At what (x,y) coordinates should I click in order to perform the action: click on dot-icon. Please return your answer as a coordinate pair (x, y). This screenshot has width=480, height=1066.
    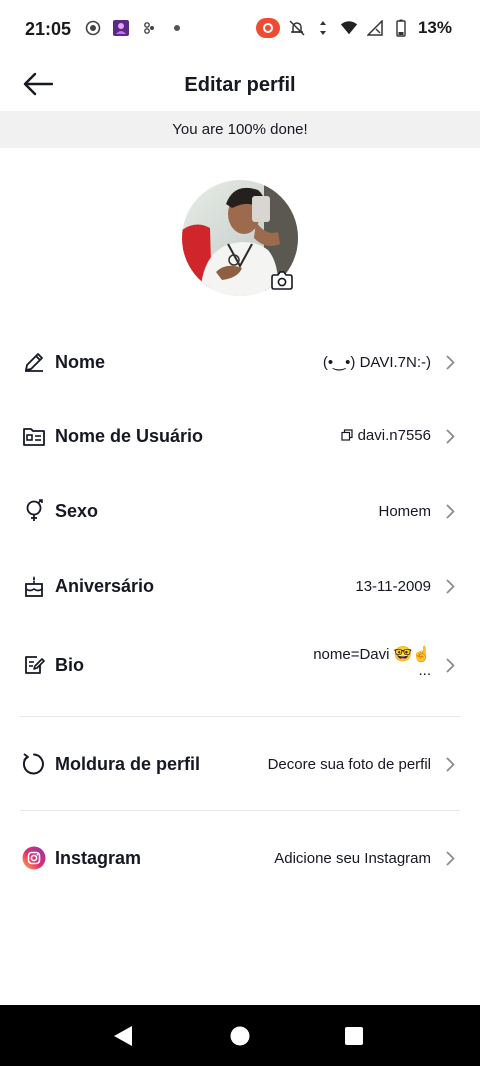
    Looking at the image, I should click on (177, 28).